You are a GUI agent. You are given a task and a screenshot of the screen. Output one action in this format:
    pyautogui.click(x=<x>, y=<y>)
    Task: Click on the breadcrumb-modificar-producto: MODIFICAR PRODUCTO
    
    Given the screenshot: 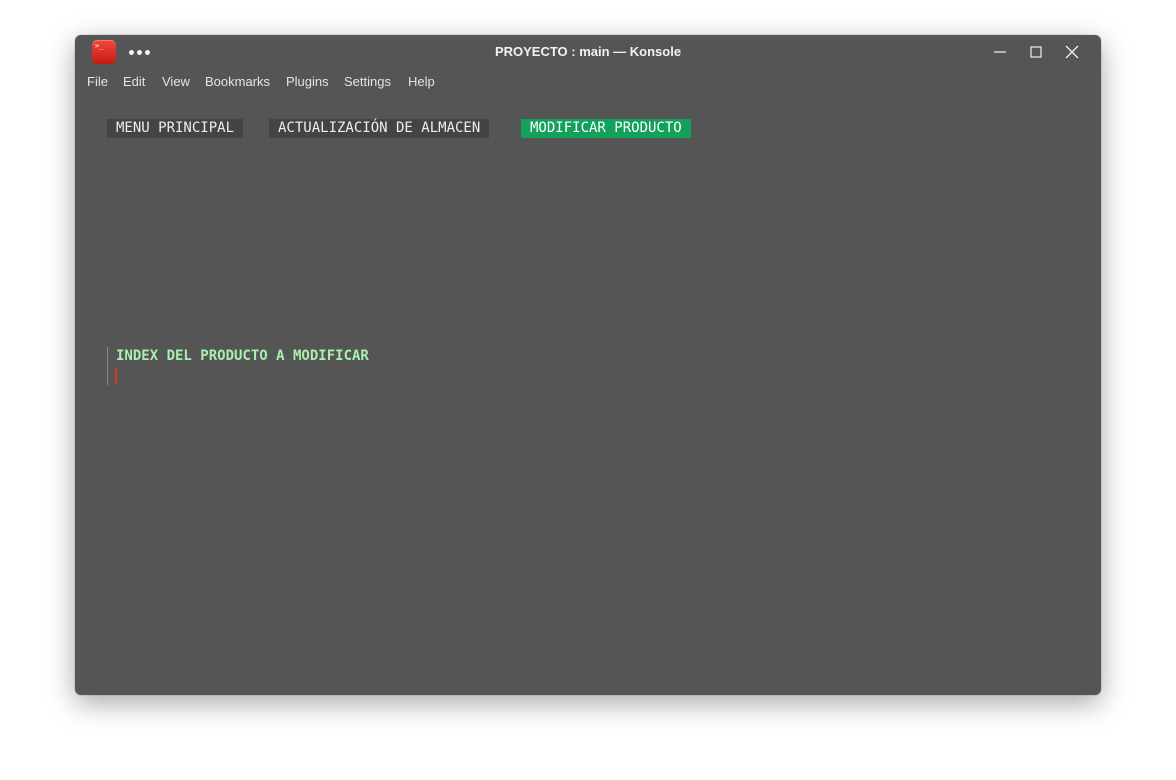 What is the action you would take?
    pyautogui.click(x=606, y=128)
    